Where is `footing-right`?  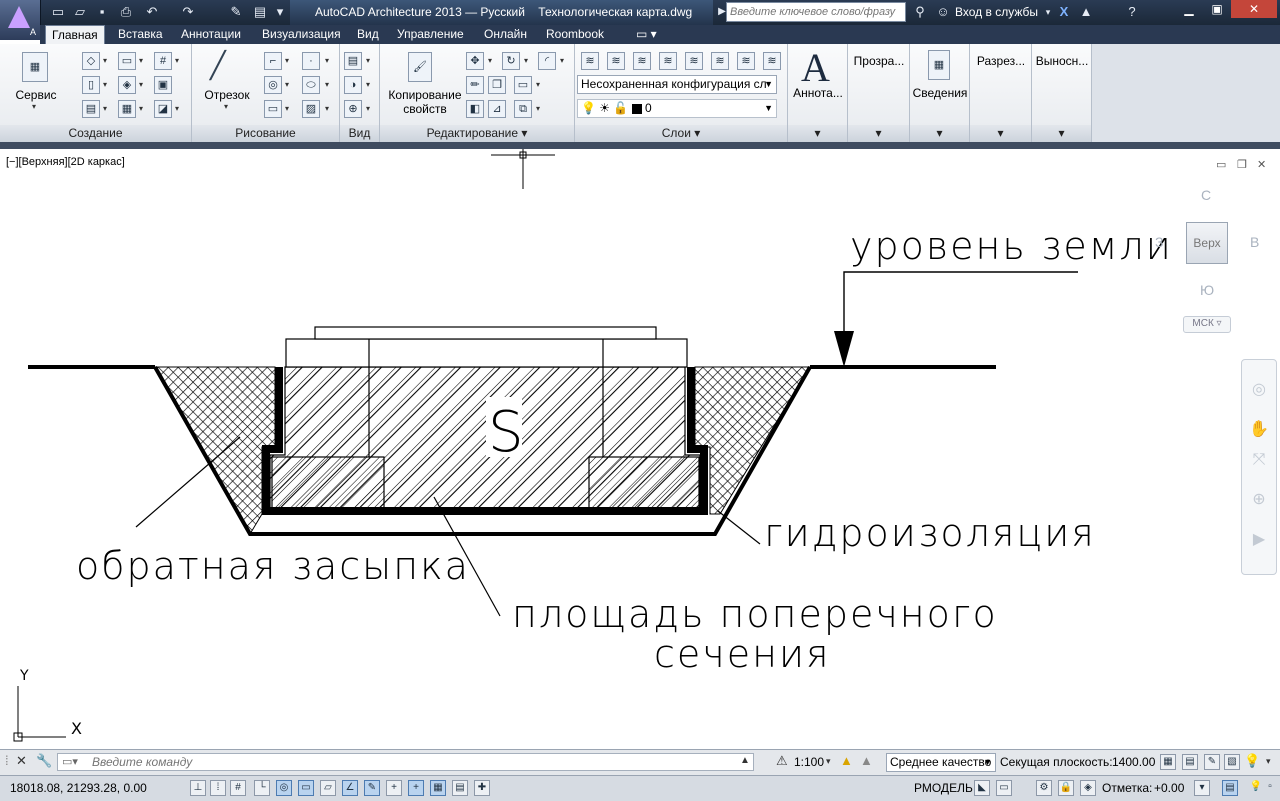 footing-right is located at coordinates (644, 484).